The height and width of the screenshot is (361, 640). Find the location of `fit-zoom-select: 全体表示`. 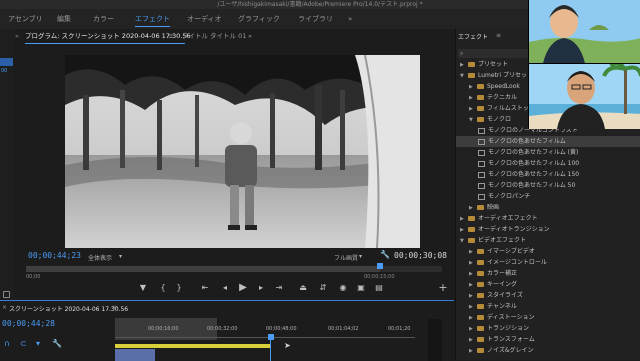

fit-zoom-select: 全体表示 is located at coordinates (100, 257).